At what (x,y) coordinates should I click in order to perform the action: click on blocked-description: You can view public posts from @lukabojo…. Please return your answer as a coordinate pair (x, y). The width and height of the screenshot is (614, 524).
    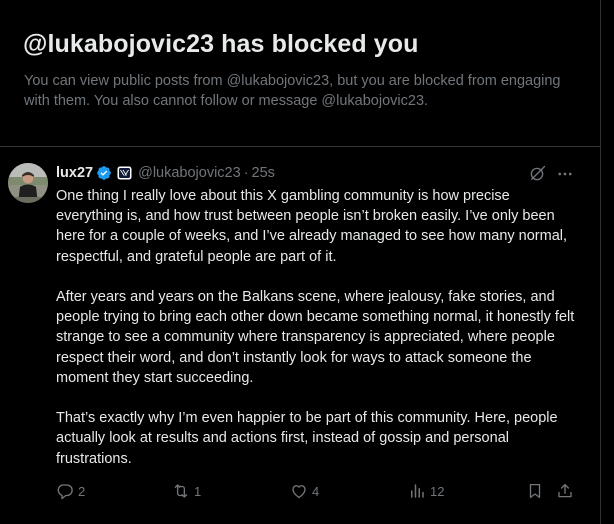
    Looking at the image, I should click on (292, 91).